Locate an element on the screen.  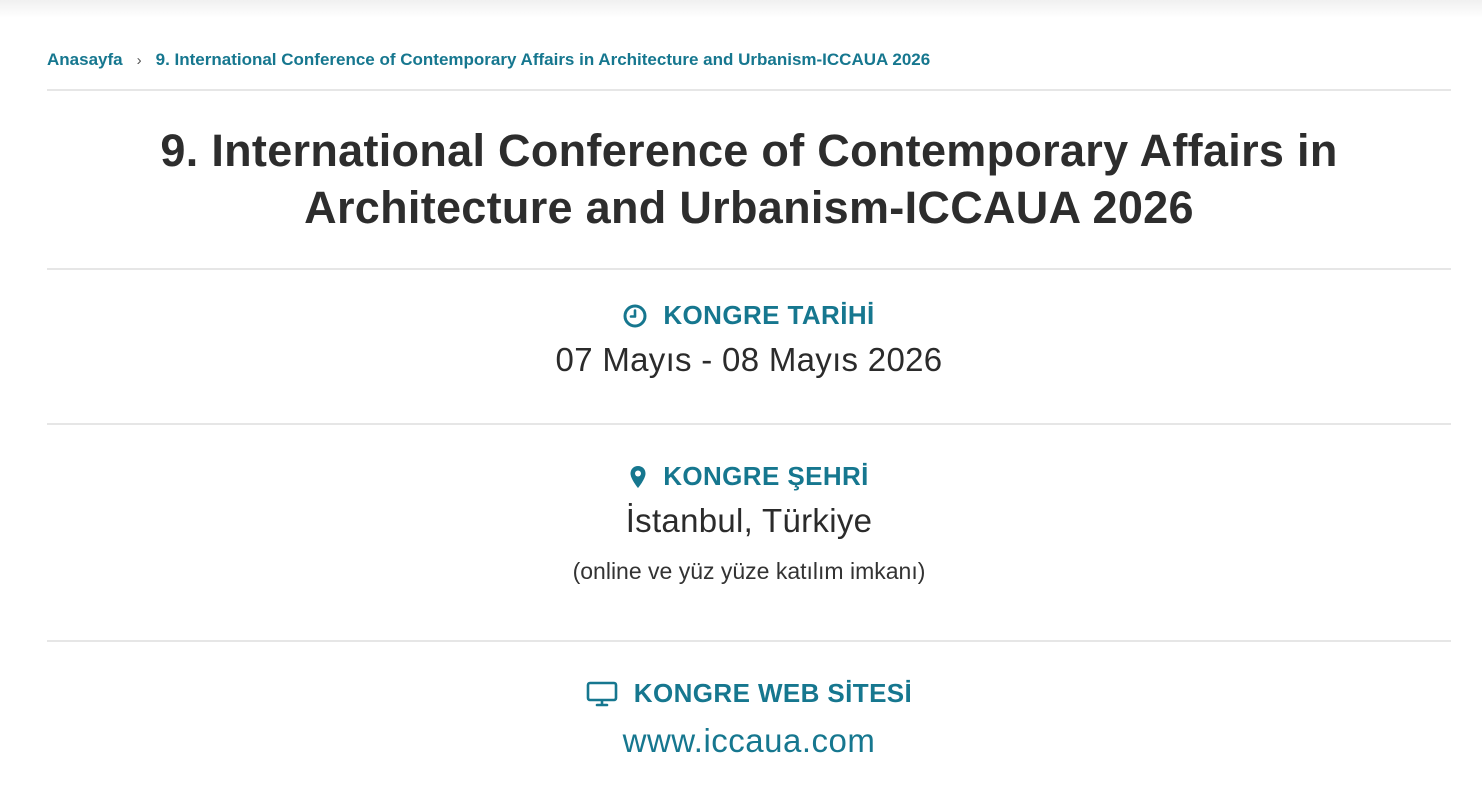
header-shadow is located at coordinates (741, 9).